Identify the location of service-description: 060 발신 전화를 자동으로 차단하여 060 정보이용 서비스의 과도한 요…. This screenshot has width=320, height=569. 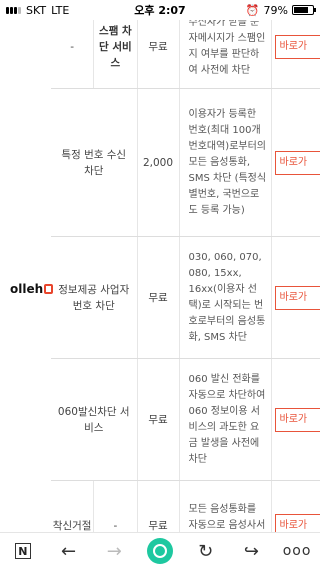
(225, 419).